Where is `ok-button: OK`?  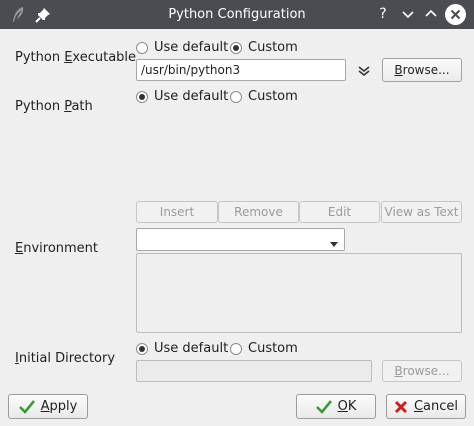 ok-button: OK is located at coordinates (336, 406).